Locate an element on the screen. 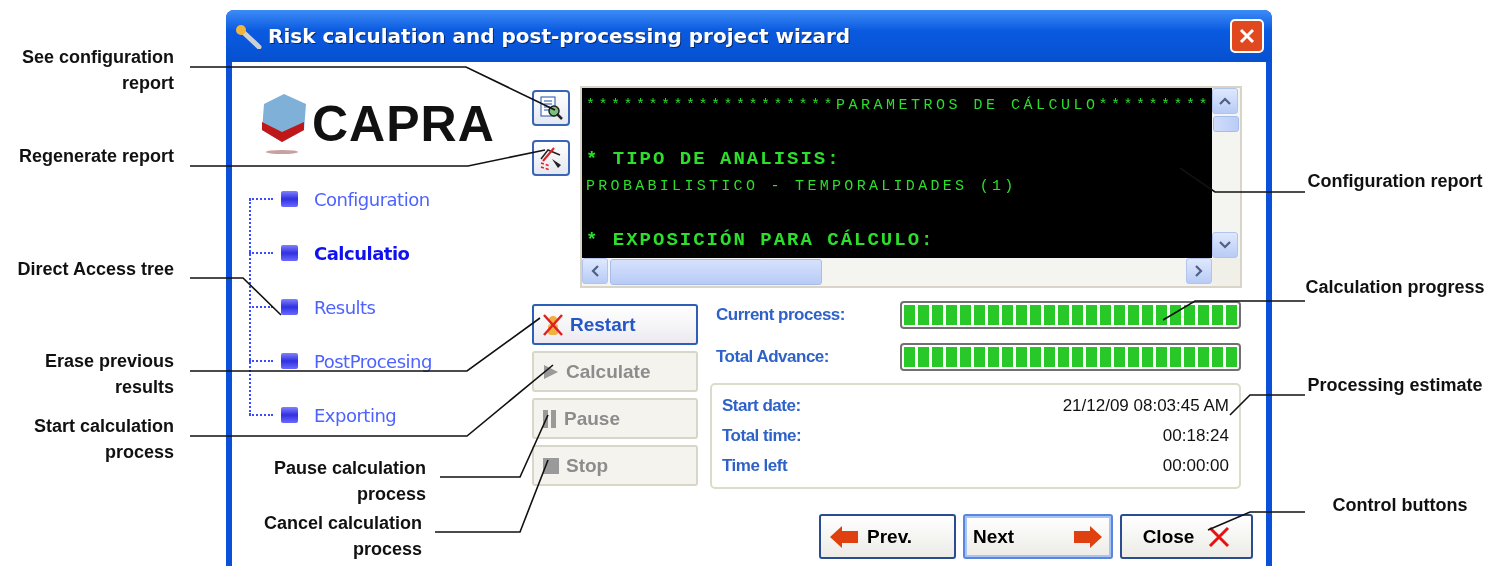 This screenshot has width=1501, height=566. scroll-up-button is located at coordinates (1225, 101).